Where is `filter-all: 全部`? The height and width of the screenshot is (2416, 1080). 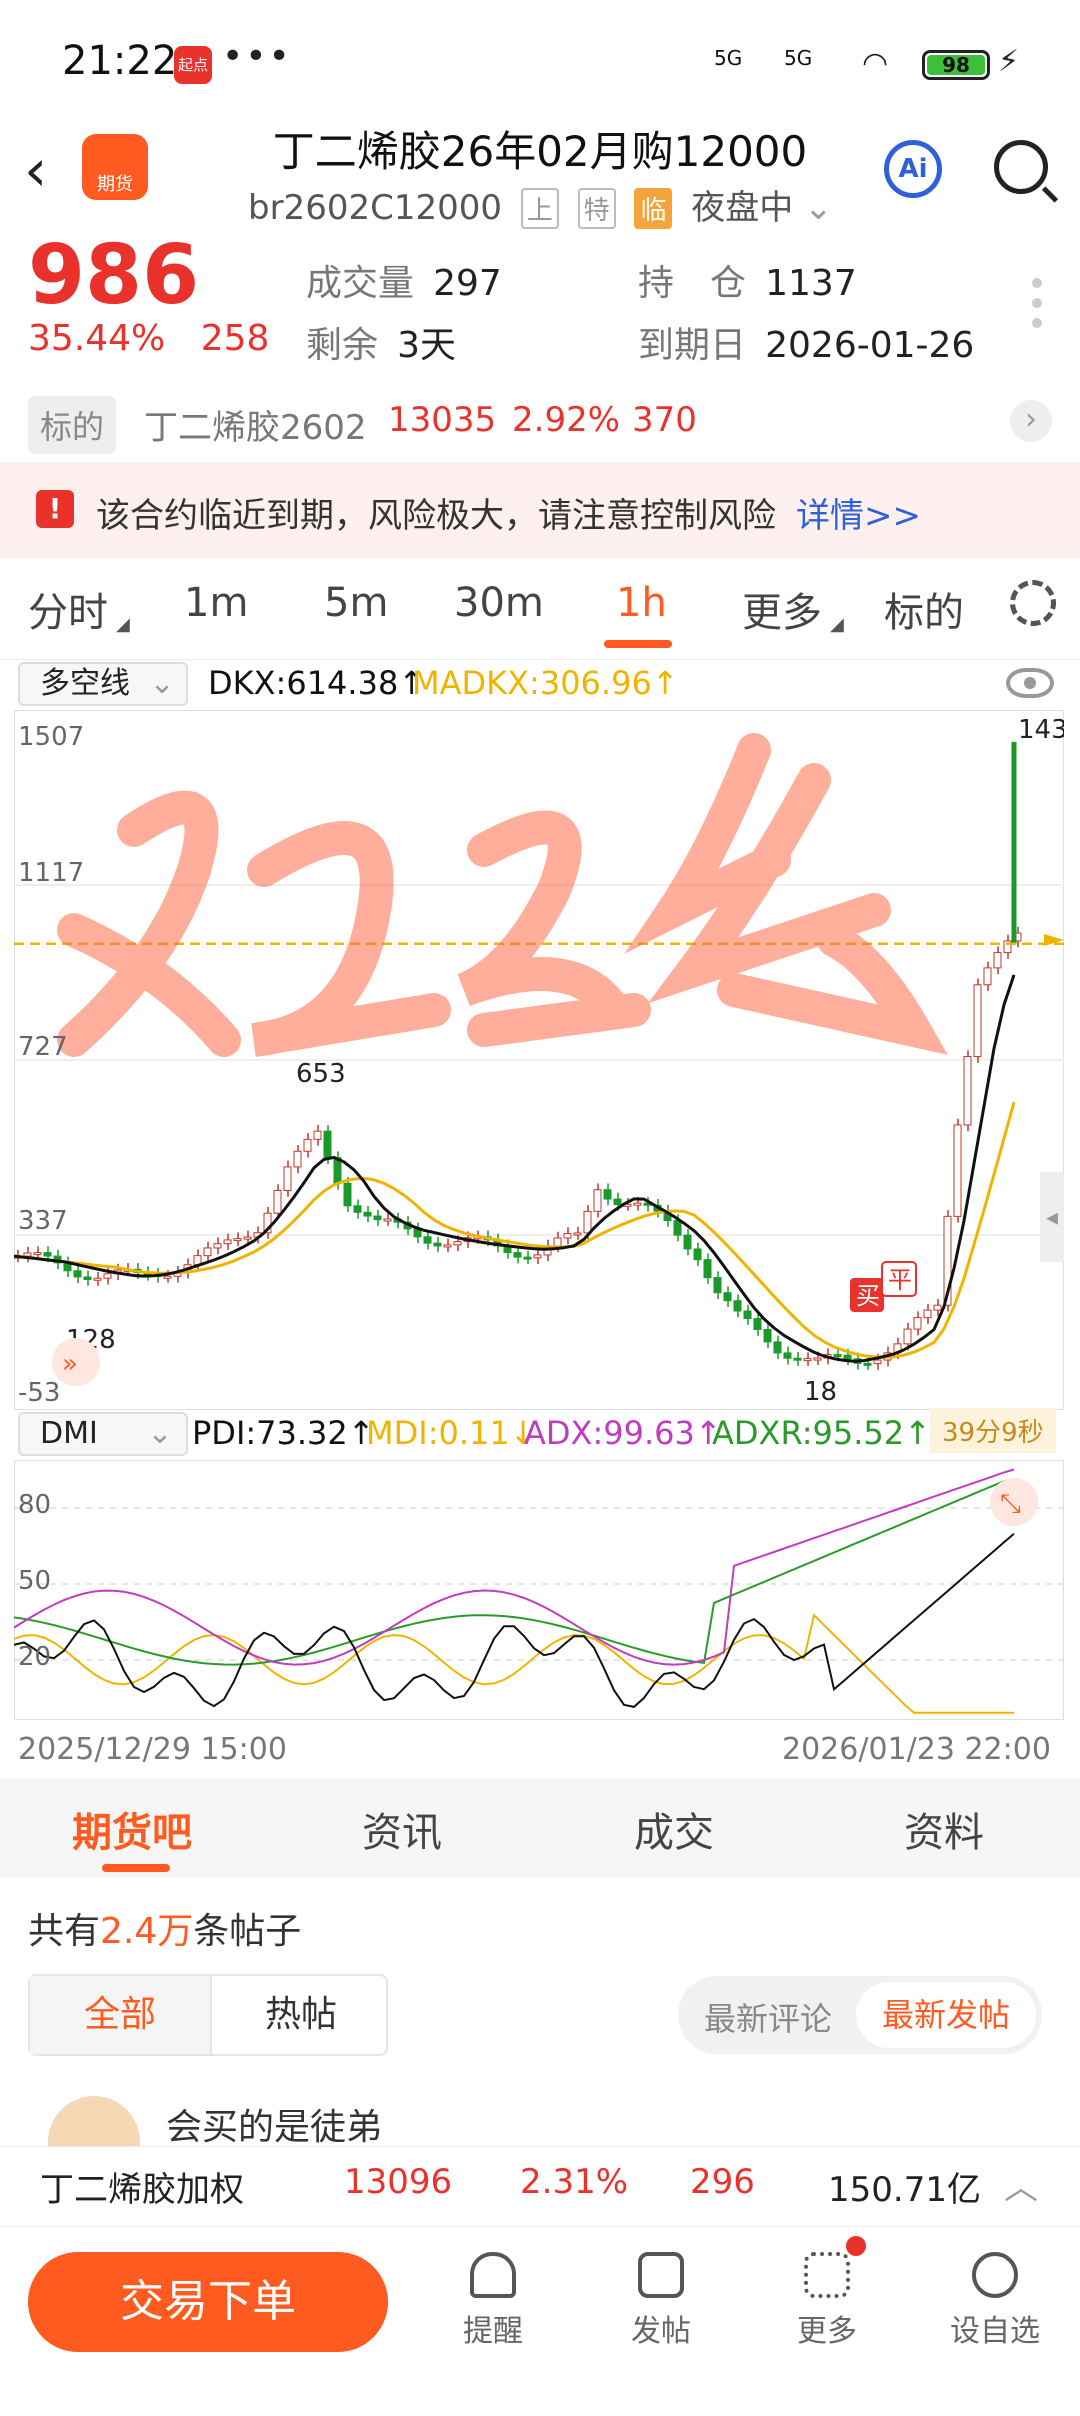
filter-all: 全部 is located at coordinates (120, 2015).